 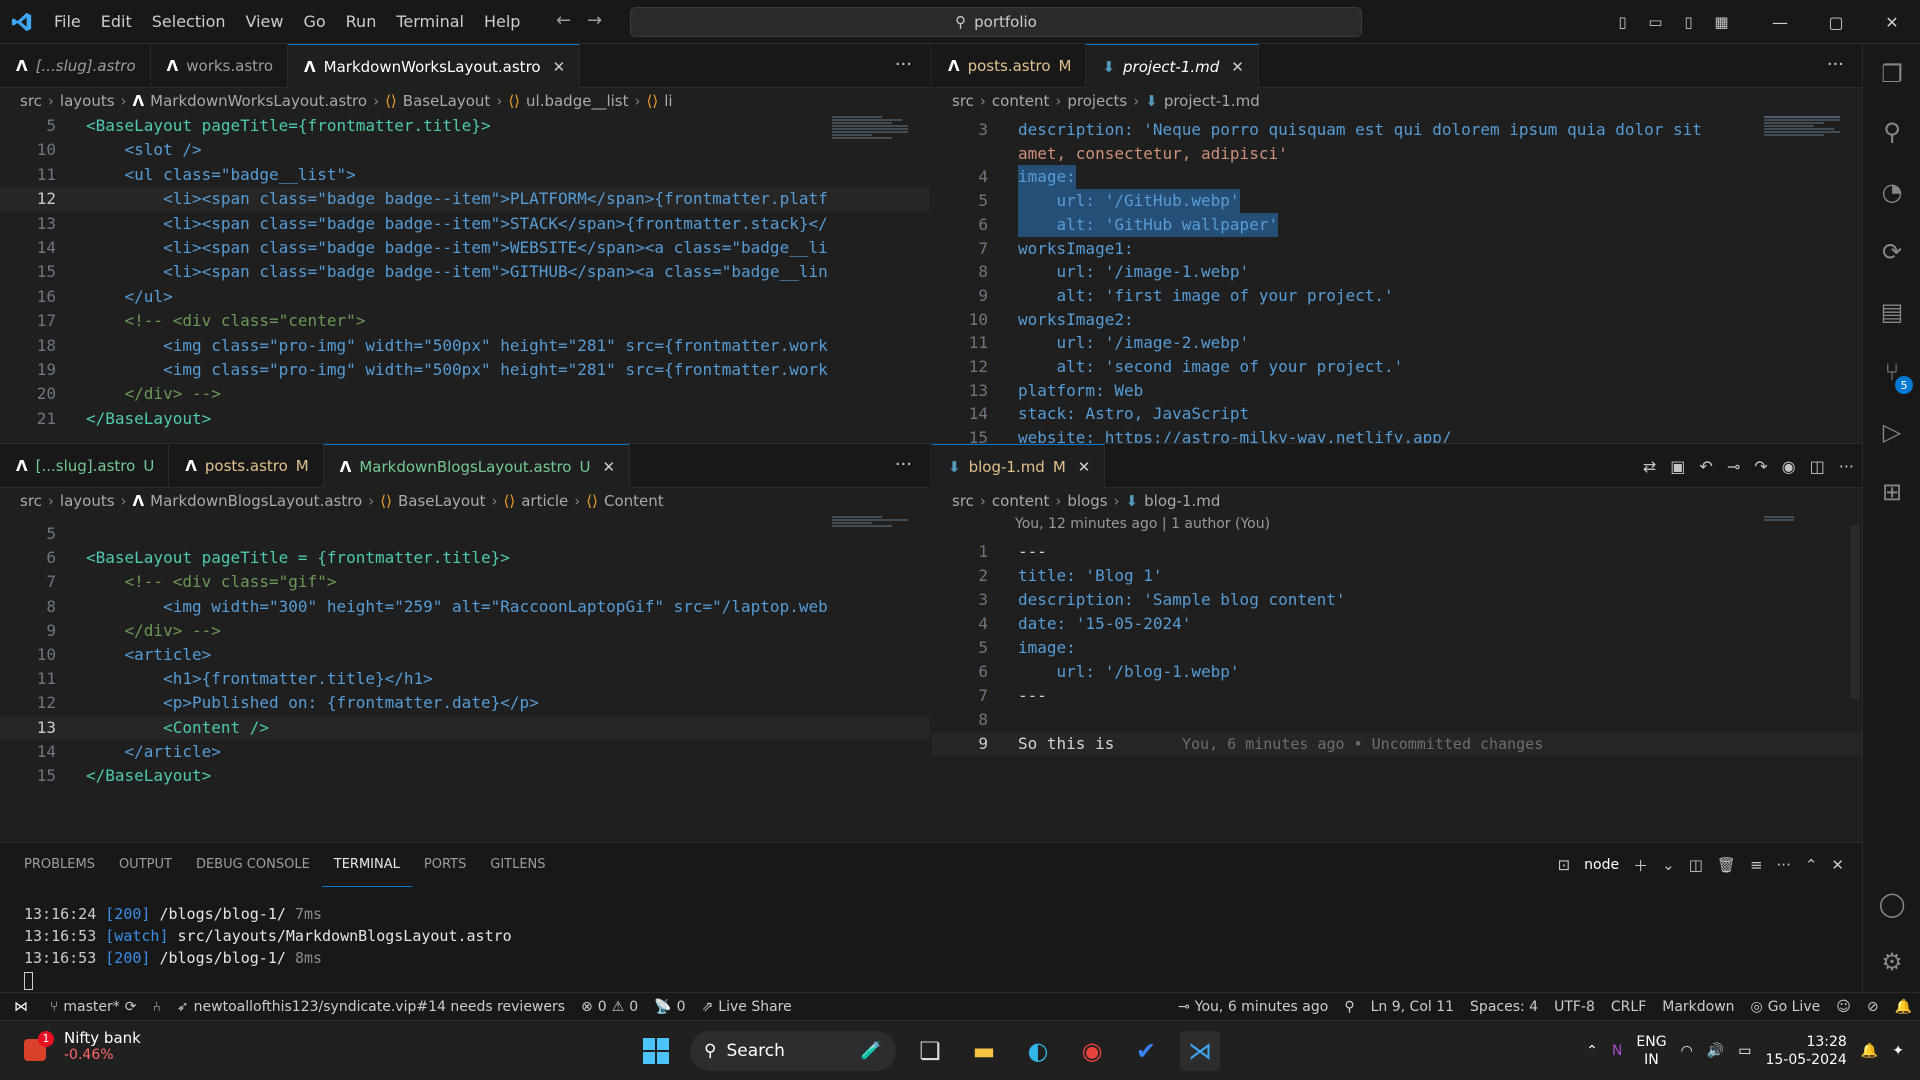 I want to click on show-hidden-icons-icon: ⌃, so click(x=1592, y=1051).